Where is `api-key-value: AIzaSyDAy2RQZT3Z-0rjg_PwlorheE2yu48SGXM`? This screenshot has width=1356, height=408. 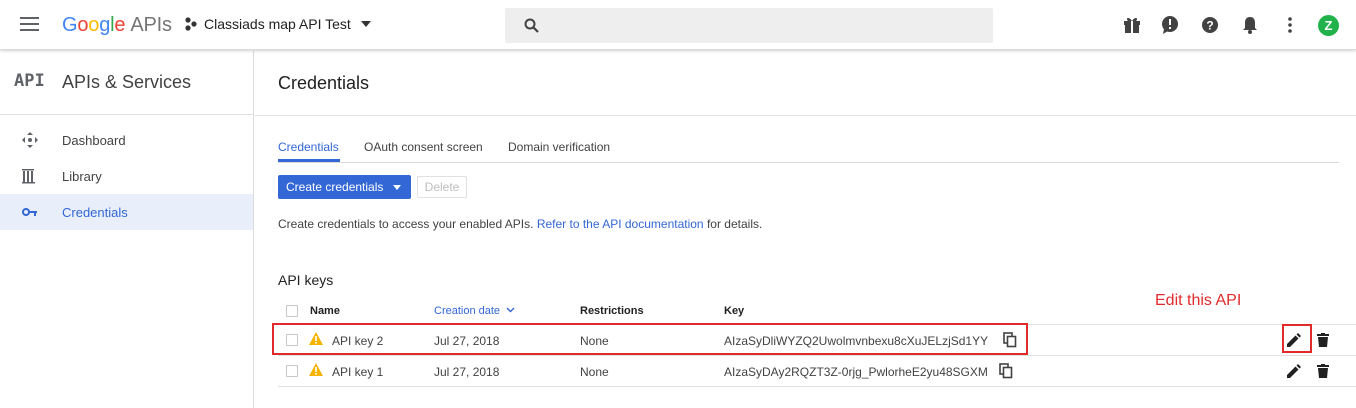 api-key-value: AIzaSyDAy2RQZT3Z-0rjg_PwlorheE2yu48SGXM is located at coordinates (856, 372).